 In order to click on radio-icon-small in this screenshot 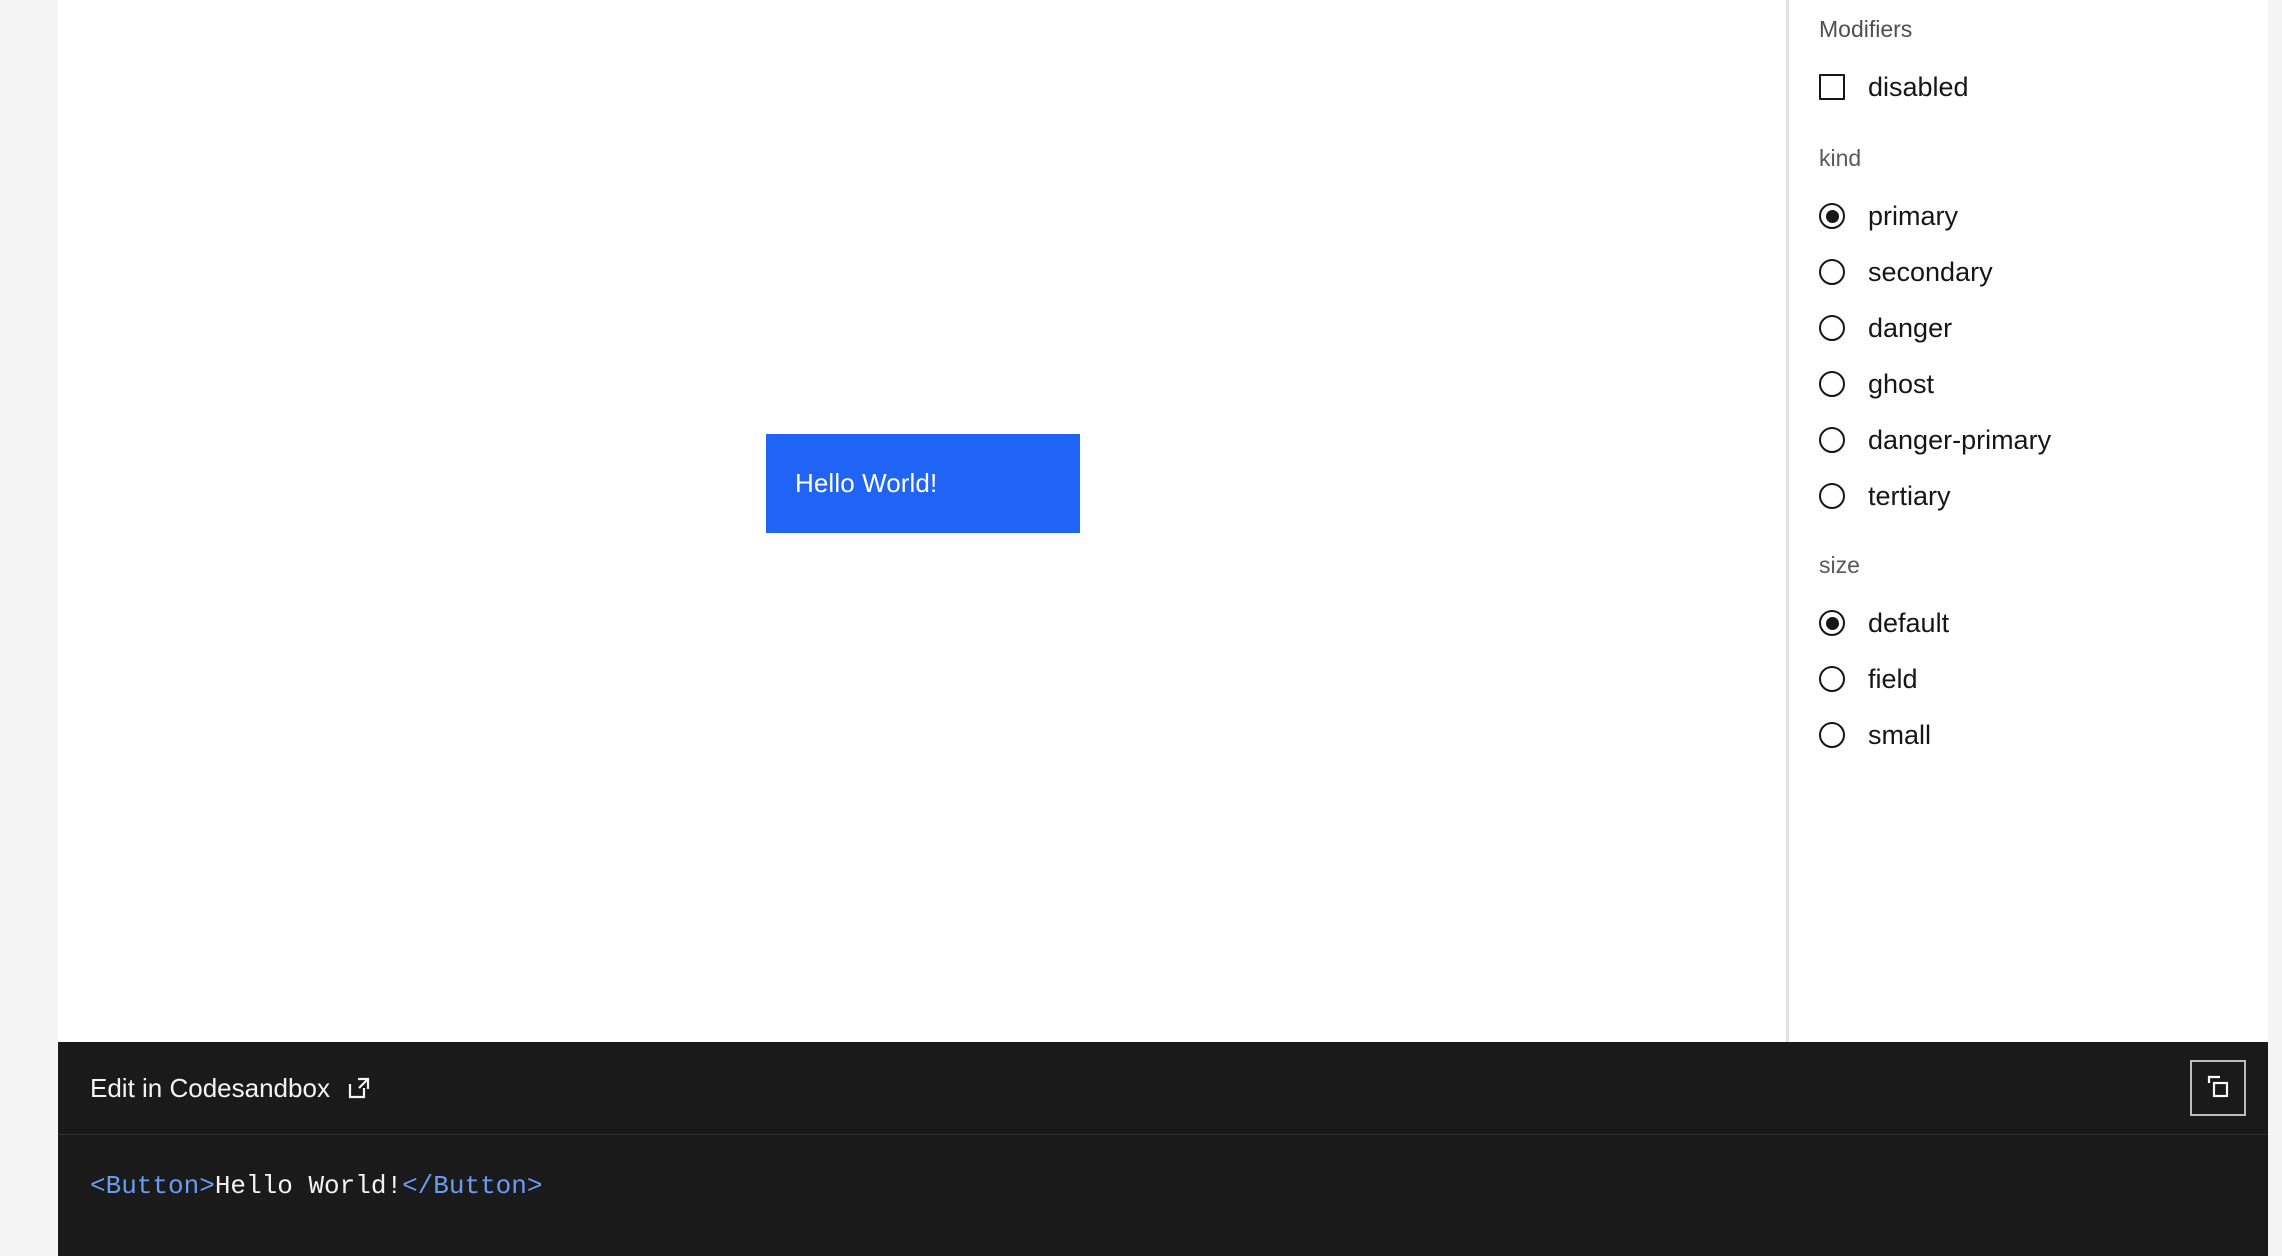, I will do `click(1832, 735)`.